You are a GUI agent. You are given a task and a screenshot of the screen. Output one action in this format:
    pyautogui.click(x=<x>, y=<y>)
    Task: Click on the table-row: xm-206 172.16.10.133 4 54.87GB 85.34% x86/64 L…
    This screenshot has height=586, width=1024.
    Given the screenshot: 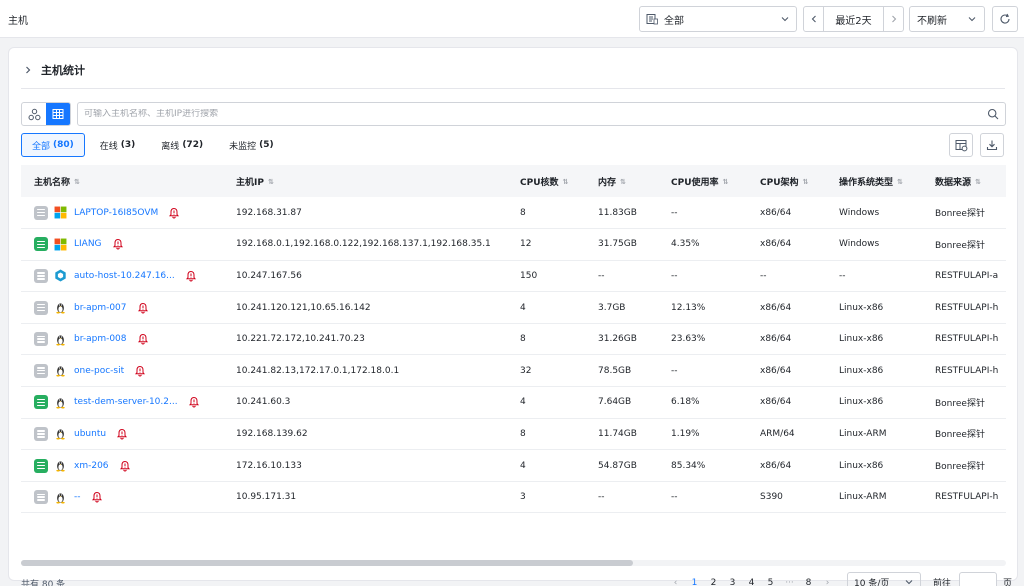 What is the action you would take?
    pyautogui.click(x=513, y=465)
    